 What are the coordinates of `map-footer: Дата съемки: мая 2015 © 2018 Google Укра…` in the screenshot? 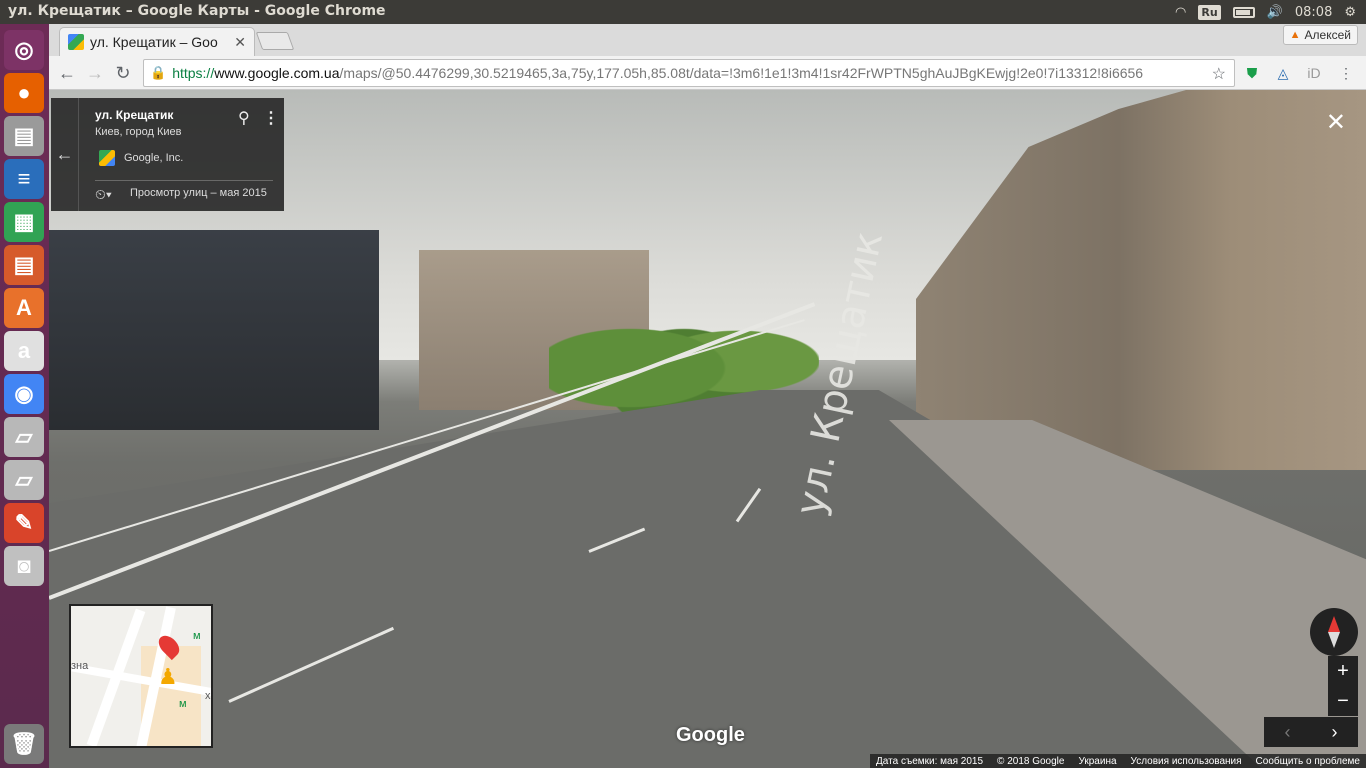 It's located at (1118, 761).